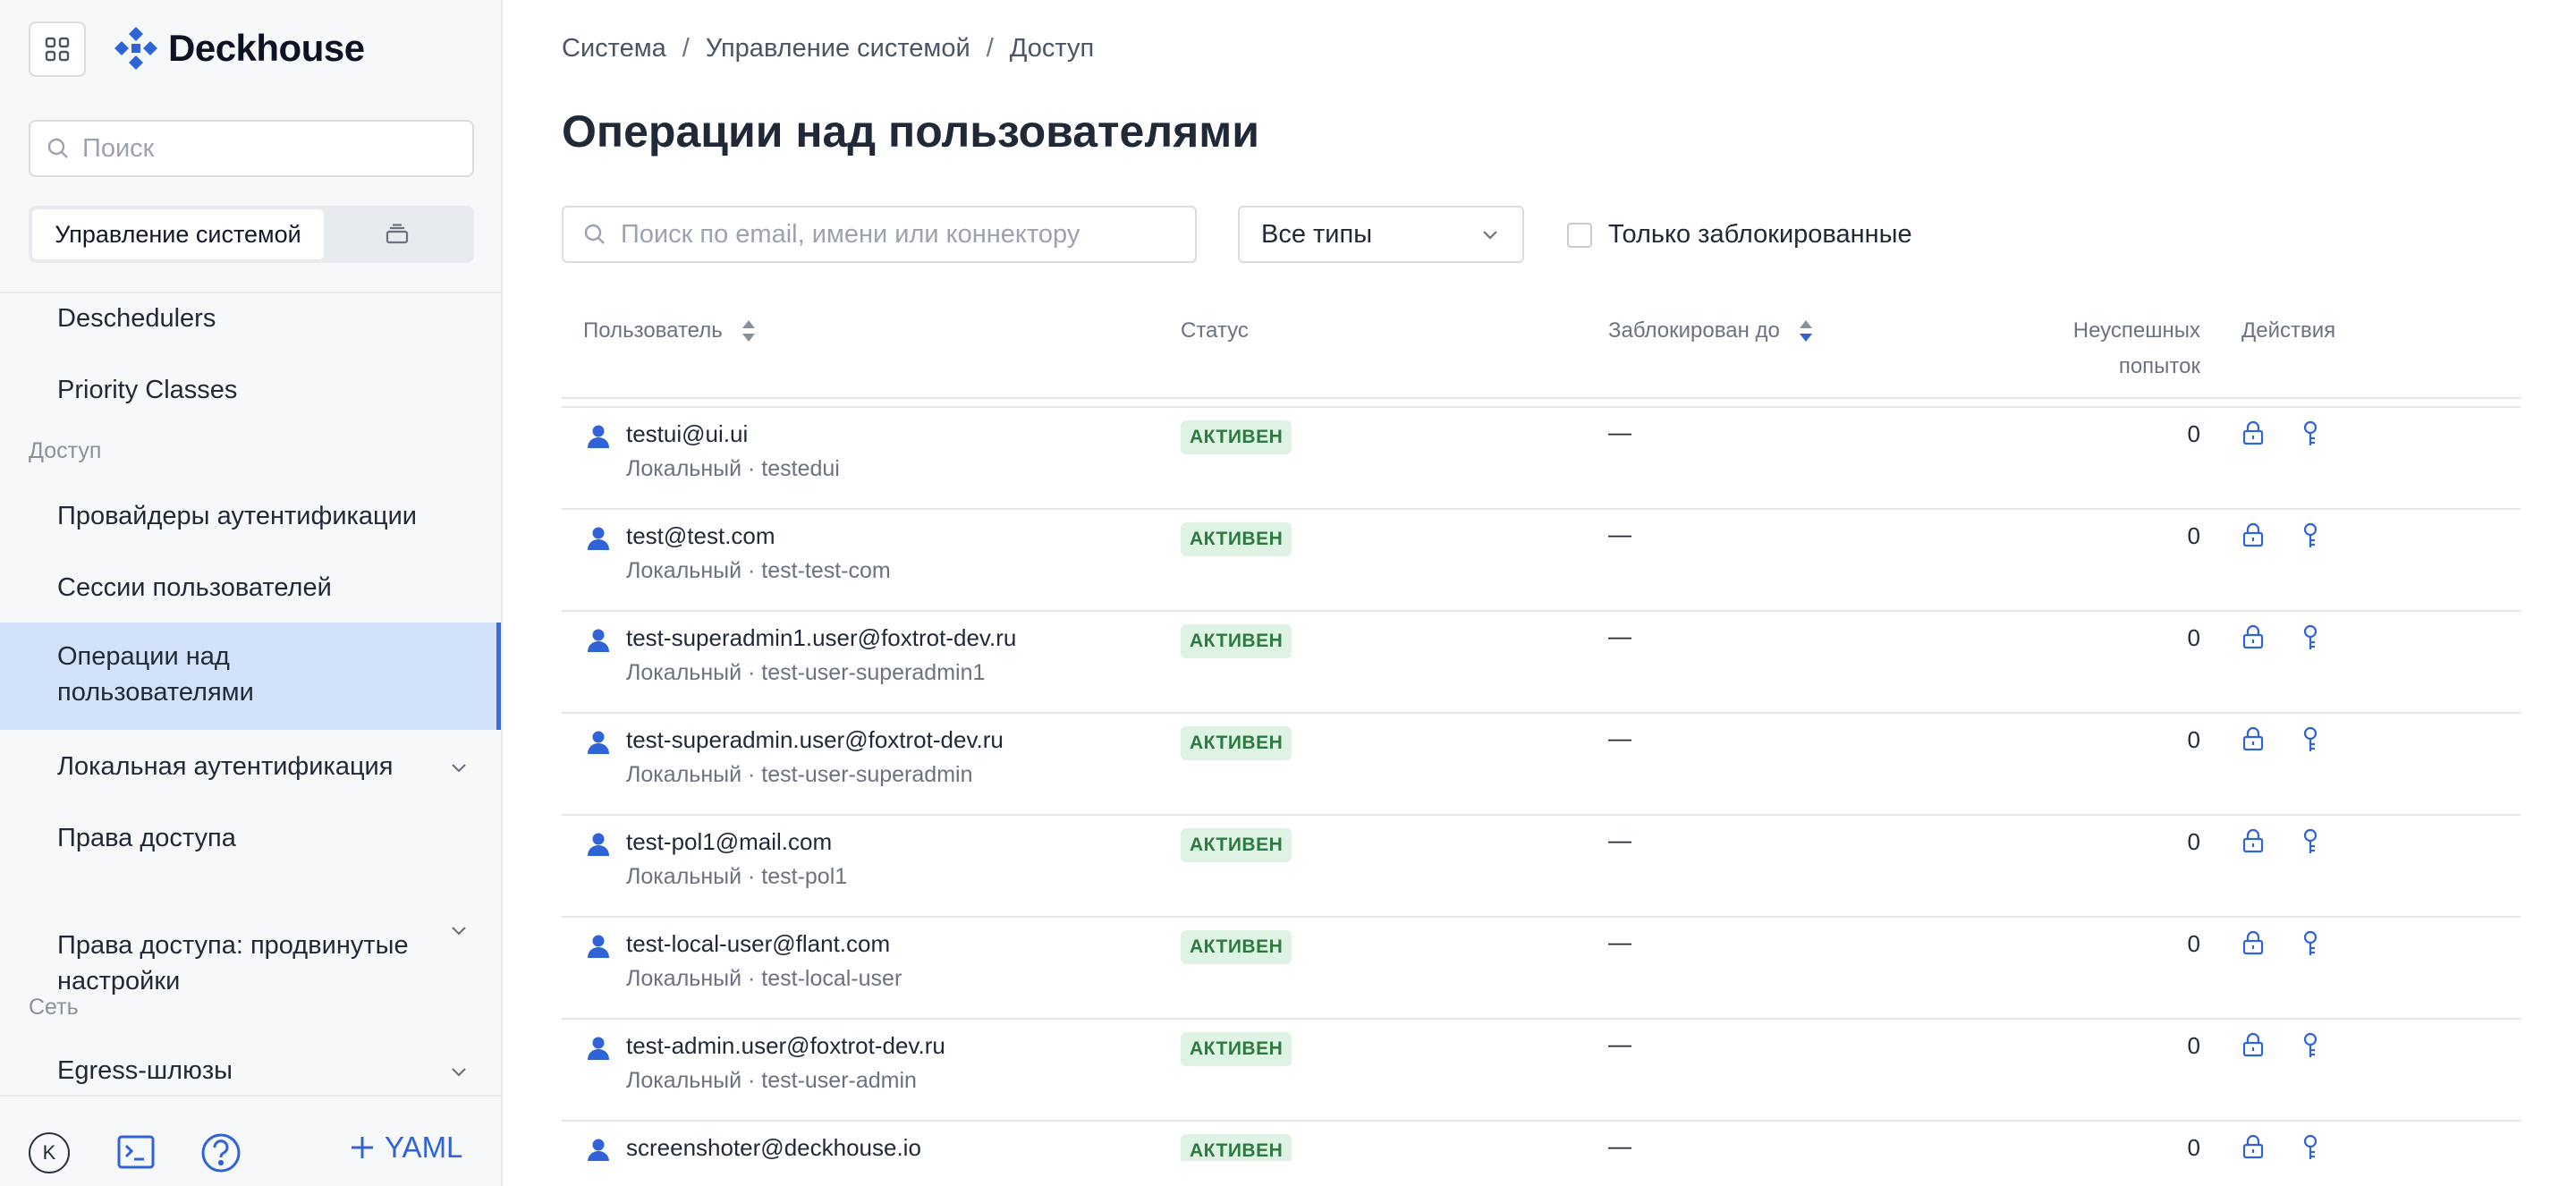 The height and width of the screenshot is (1186, 2576). What do you see at coordinates (250, 838) in the screenshot?
I see `sidebar-item-access-rights: Права доступа` at bounding box center [250, 838].